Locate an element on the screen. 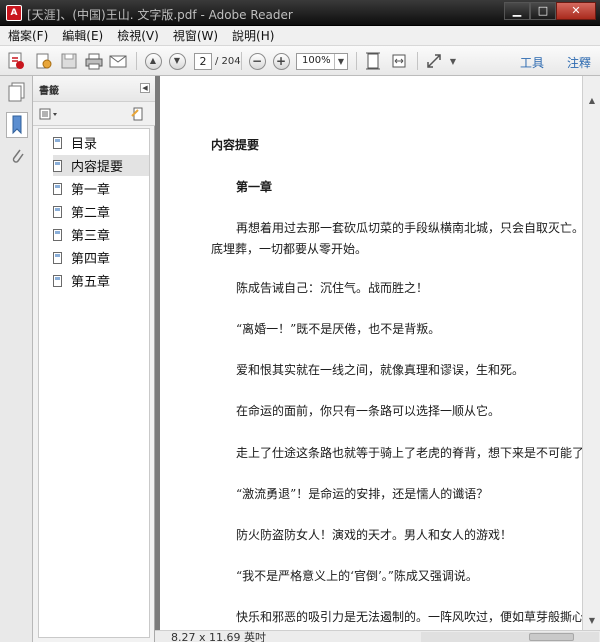 This screenshot has width=600, height=642. maximize-button: □ is located at coordinates (543, 11).